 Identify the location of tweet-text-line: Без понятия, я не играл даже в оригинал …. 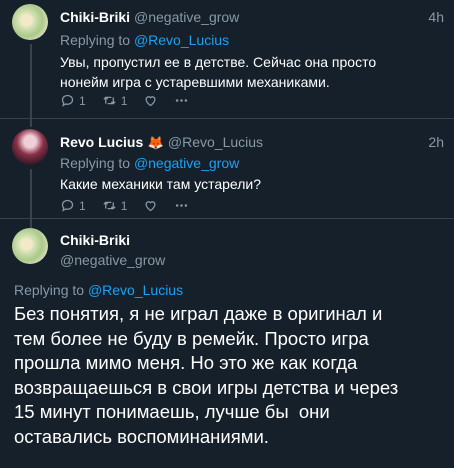
(198, 313).